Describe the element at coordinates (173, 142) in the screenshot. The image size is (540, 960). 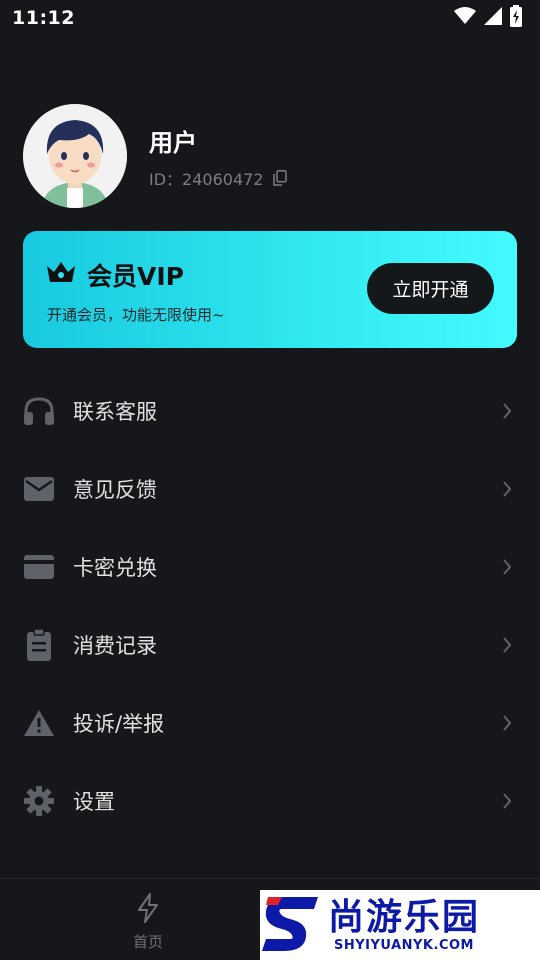
I see `username: 用户` at that location.